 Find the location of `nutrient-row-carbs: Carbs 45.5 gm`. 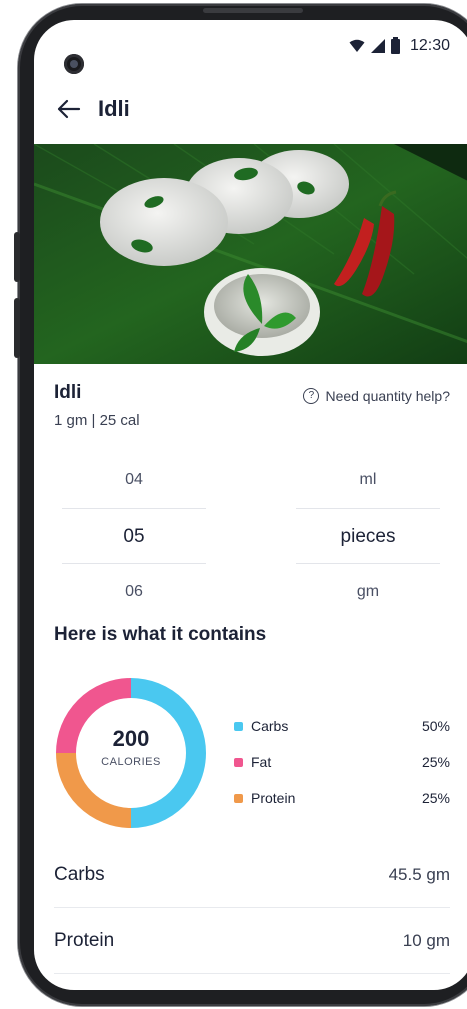

nutrient-row-carbs: Carbs 45.5 gm is located at coordinates (252, 875).